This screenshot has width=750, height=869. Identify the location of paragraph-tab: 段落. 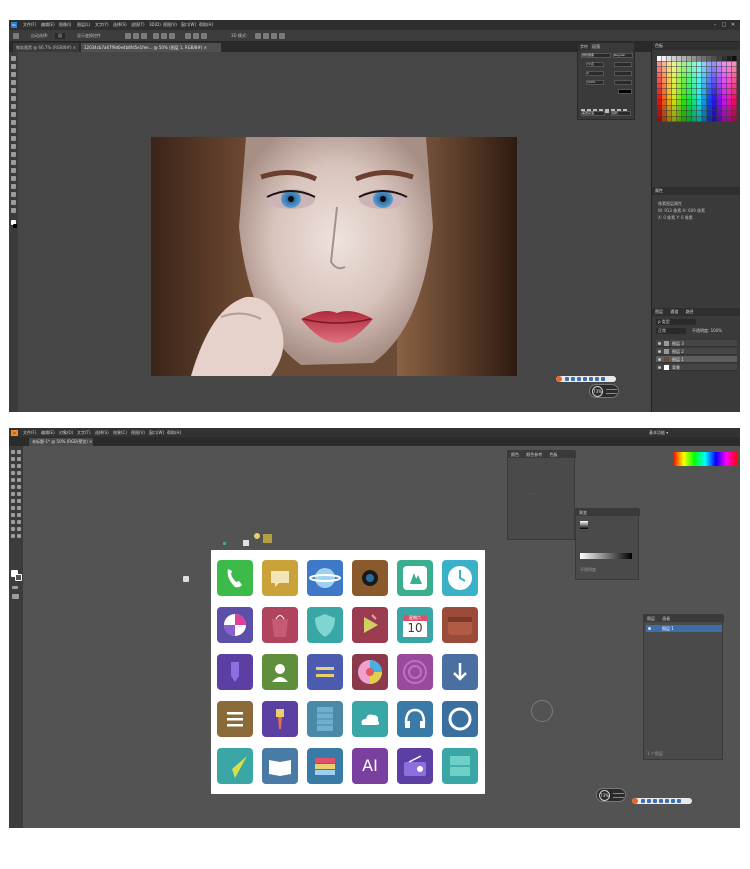
(596, 46).